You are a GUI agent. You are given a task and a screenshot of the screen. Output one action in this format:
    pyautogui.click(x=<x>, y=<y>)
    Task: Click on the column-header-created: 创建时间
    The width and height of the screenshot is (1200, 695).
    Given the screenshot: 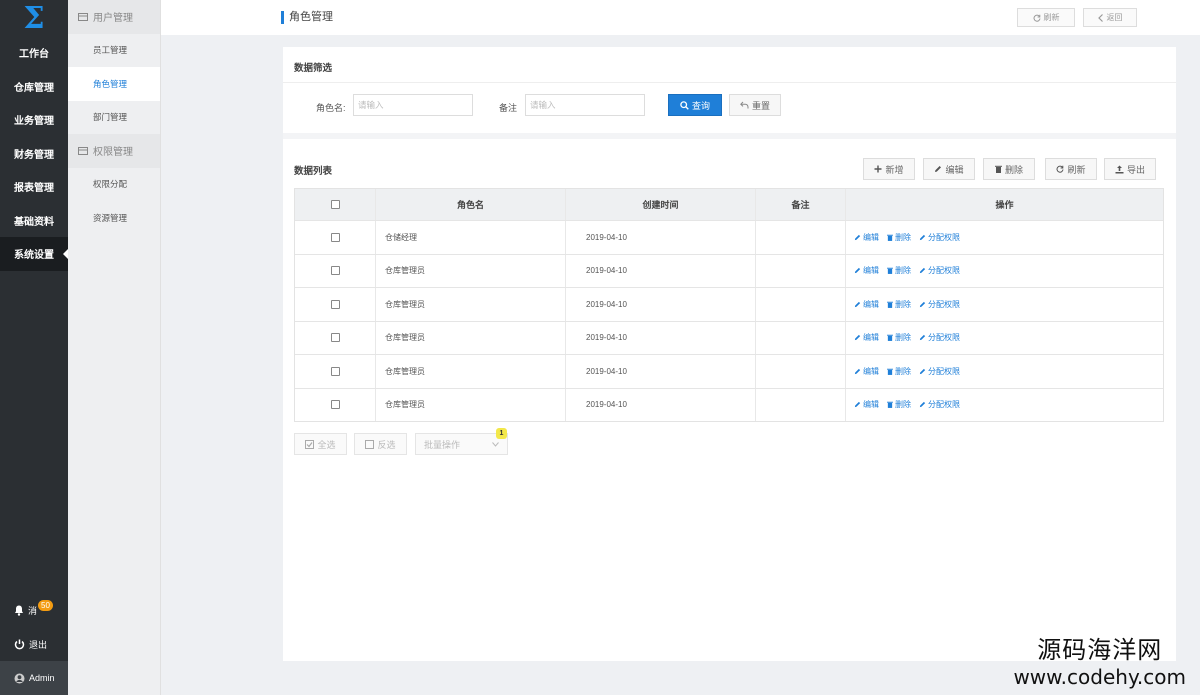 What is the action you would take?
    pyautogui.click(x=661, y=204)
    